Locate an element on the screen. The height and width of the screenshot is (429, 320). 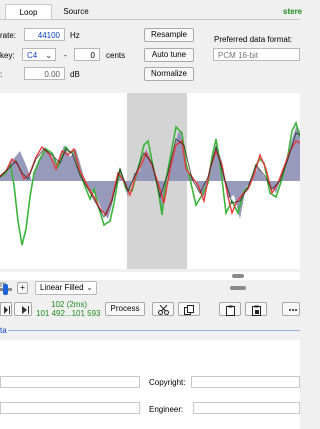
display-mode-select: Linear Filled ⌄ is located at coordinates (66, 288).